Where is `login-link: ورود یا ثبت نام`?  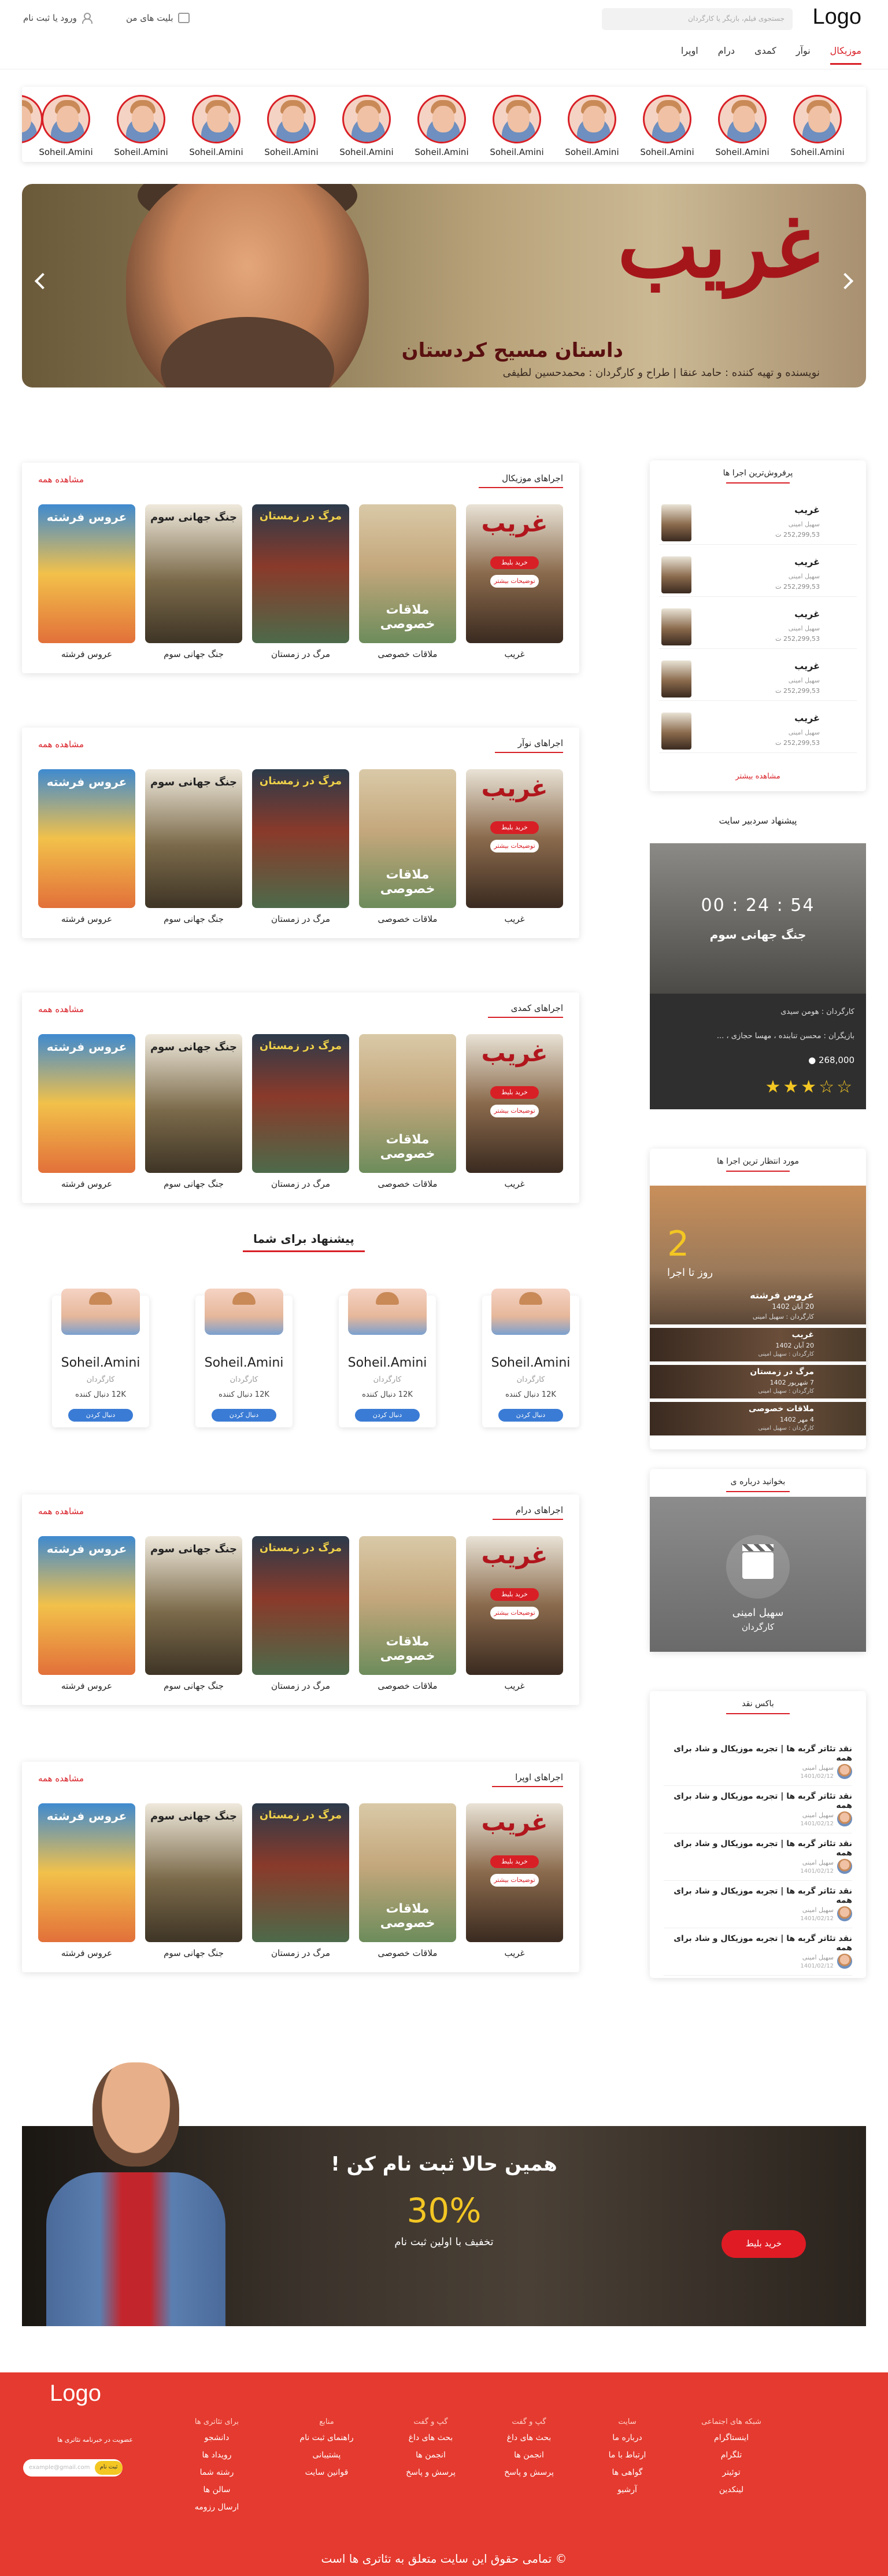
login-link: ورود یا ثبت نام is located at coordinates (58, 18).